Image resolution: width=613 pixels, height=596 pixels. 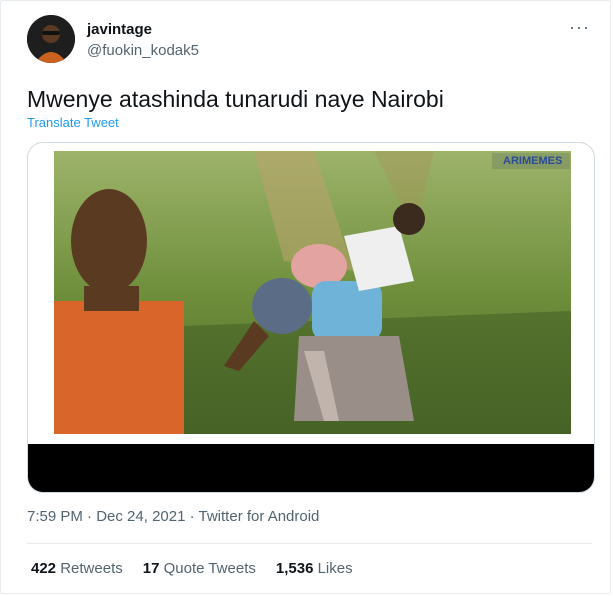 I want to click on tweet-text: Mwenye atashinda tunarudi naye Nairobi, so click(x=235, y=99).